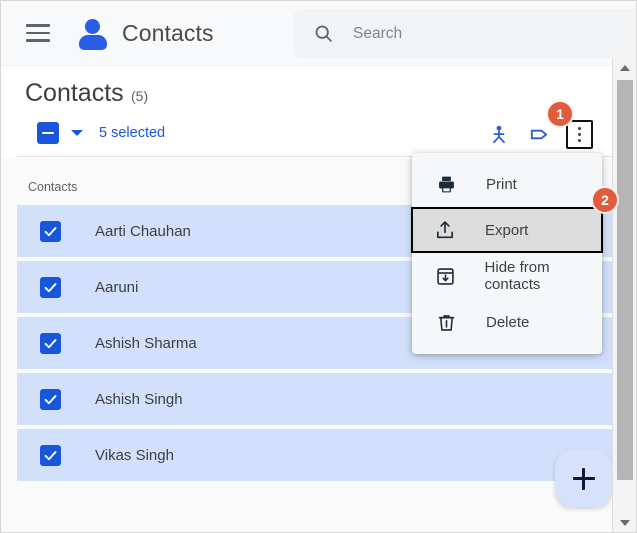 The width and height of the screenshot is (637, 533). What do you see at coordinates (140, 96) in the screenshot?
I see `contacts-count: (5)` at bounding box center [140, 96].